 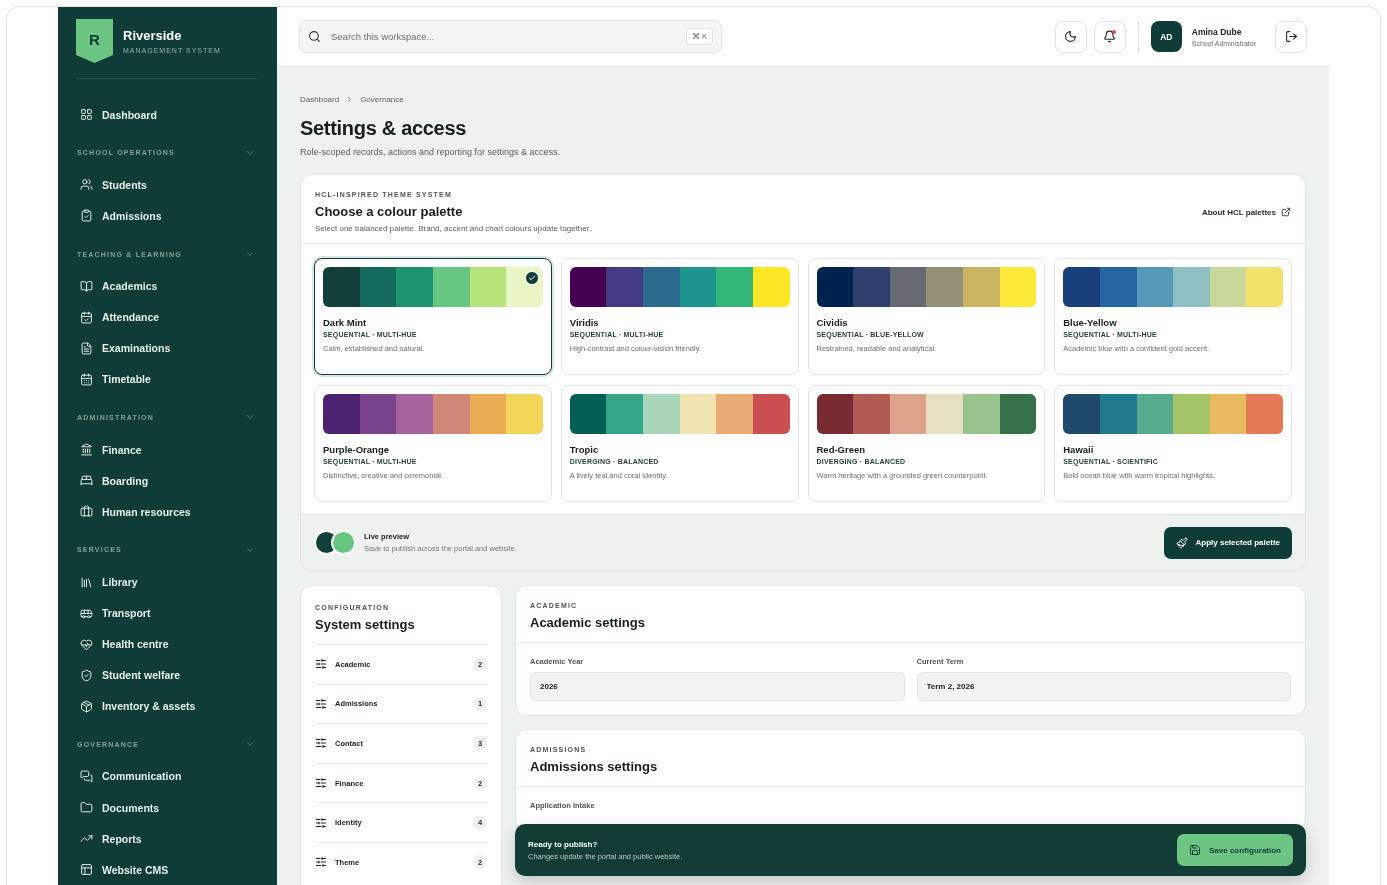 I want to click on heart-pulse-icon, so click(x=86, y=644).